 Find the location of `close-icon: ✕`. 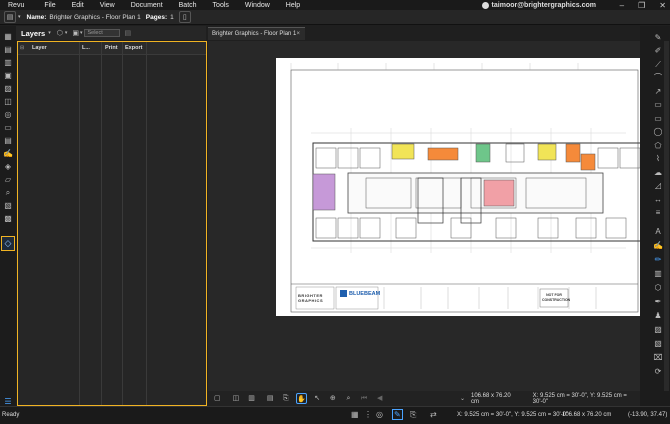

close-icon: ✕ is located at coordinates (662, 5).